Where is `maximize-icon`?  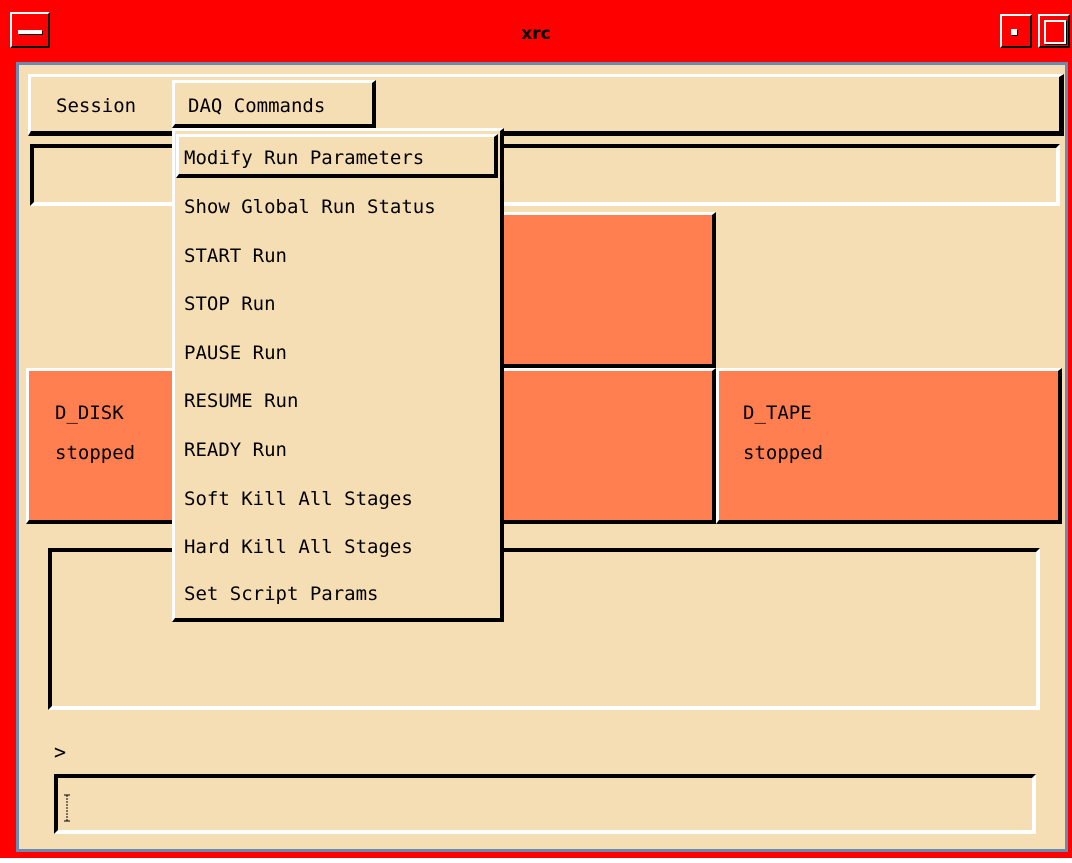 maximize-icon is located at coordinates (1055, 32).